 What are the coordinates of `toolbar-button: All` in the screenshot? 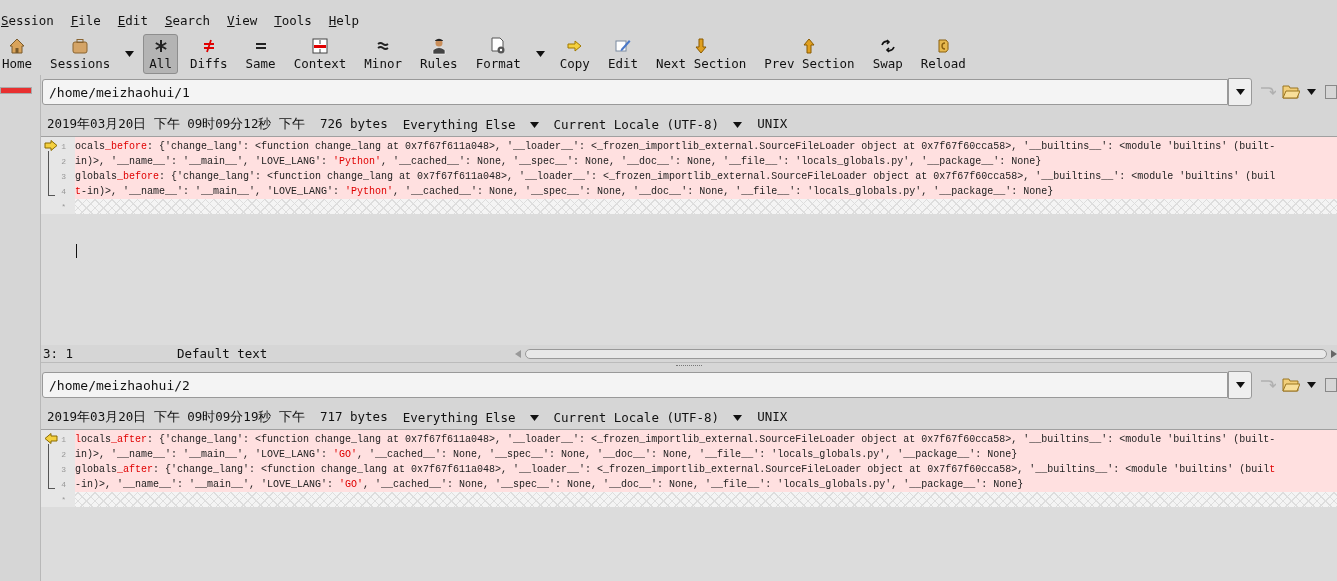 It's located at (160, 54).